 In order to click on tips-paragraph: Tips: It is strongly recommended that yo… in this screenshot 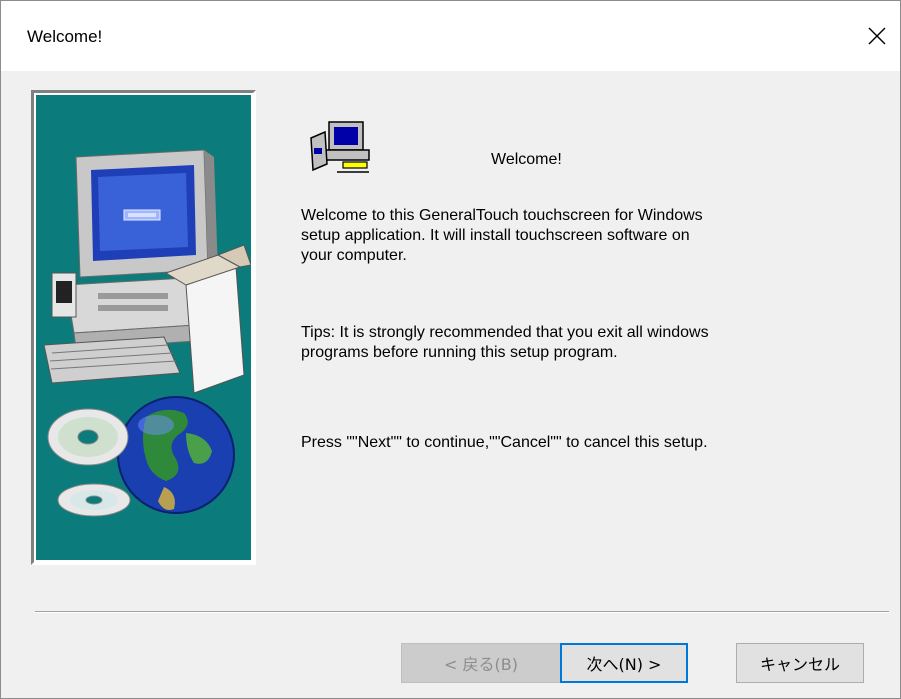, I will do `click(505, 342)`.